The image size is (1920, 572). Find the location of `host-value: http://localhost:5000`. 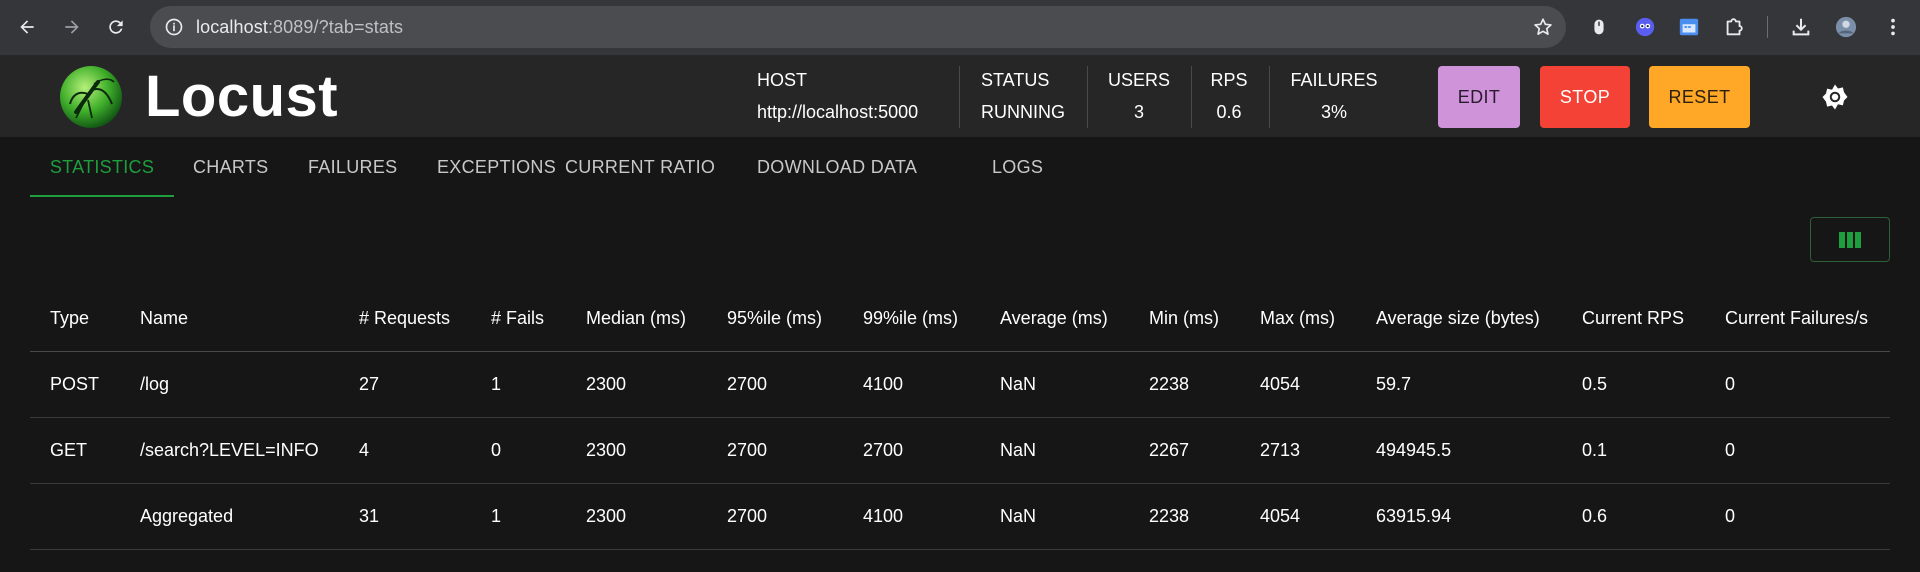

host-value: http://localhost:5000 is located at coordinates (838, 112).